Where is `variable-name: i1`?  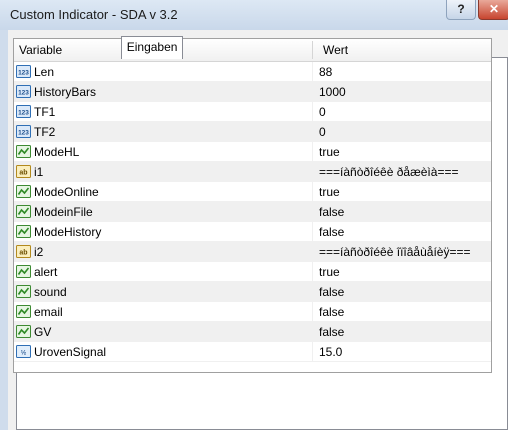
variable-name: i1 is located at coordinates (39, 172).